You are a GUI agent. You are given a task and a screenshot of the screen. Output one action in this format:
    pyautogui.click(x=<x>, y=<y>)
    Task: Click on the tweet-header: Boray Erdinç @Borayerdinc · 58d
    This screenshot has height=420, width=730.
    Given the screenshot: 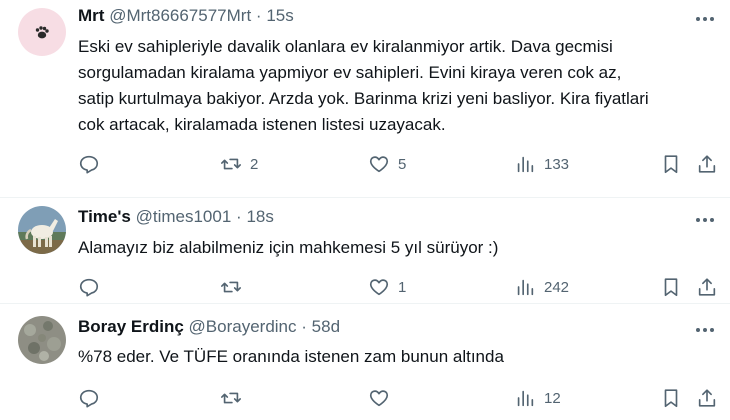 What is the action you would take?
    pyautogui.click(x=209, y=327)
    